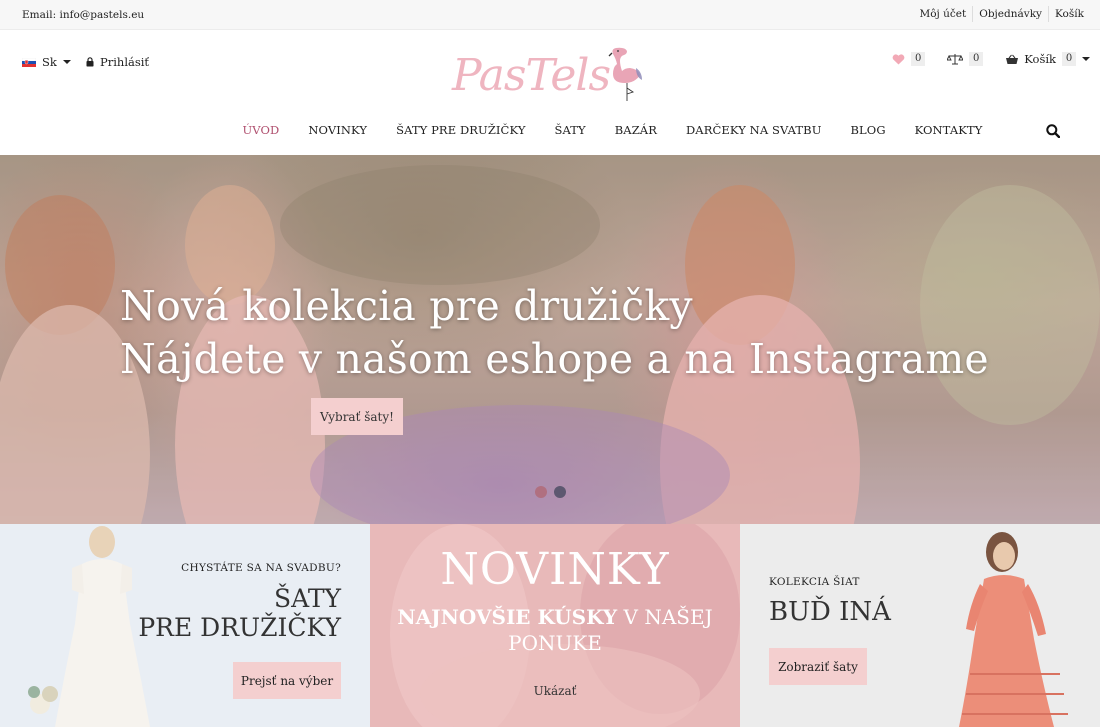 This screenshot has height=727, width=1100. Describe the element at coordinates (125, 62) in the screenshot. I see `login-label: Prihlásiť` at that location.